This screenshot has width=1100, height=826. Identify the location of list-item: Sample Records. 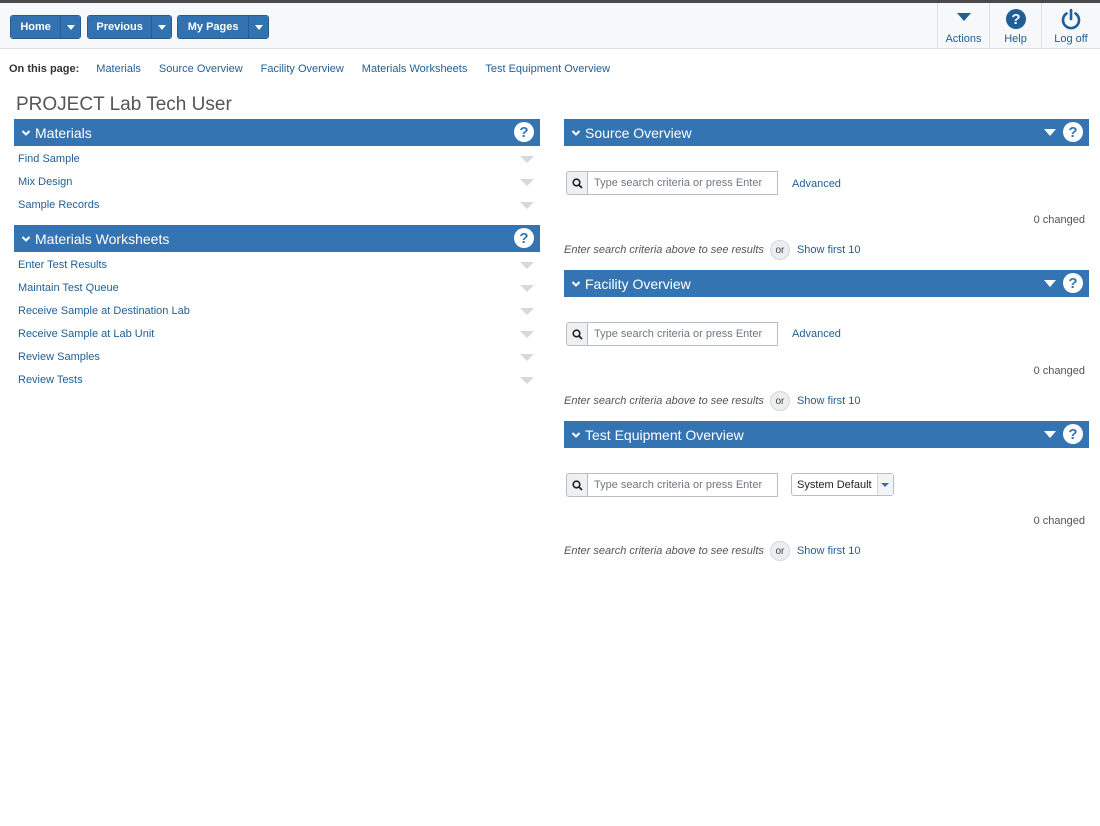
(276, 205).